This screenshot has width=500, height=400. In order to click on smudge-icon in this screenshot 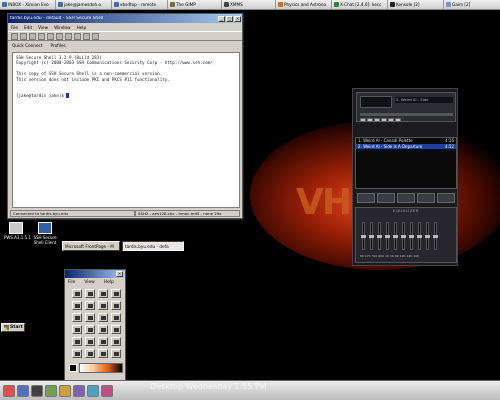, I will do `click(103, 353)`.